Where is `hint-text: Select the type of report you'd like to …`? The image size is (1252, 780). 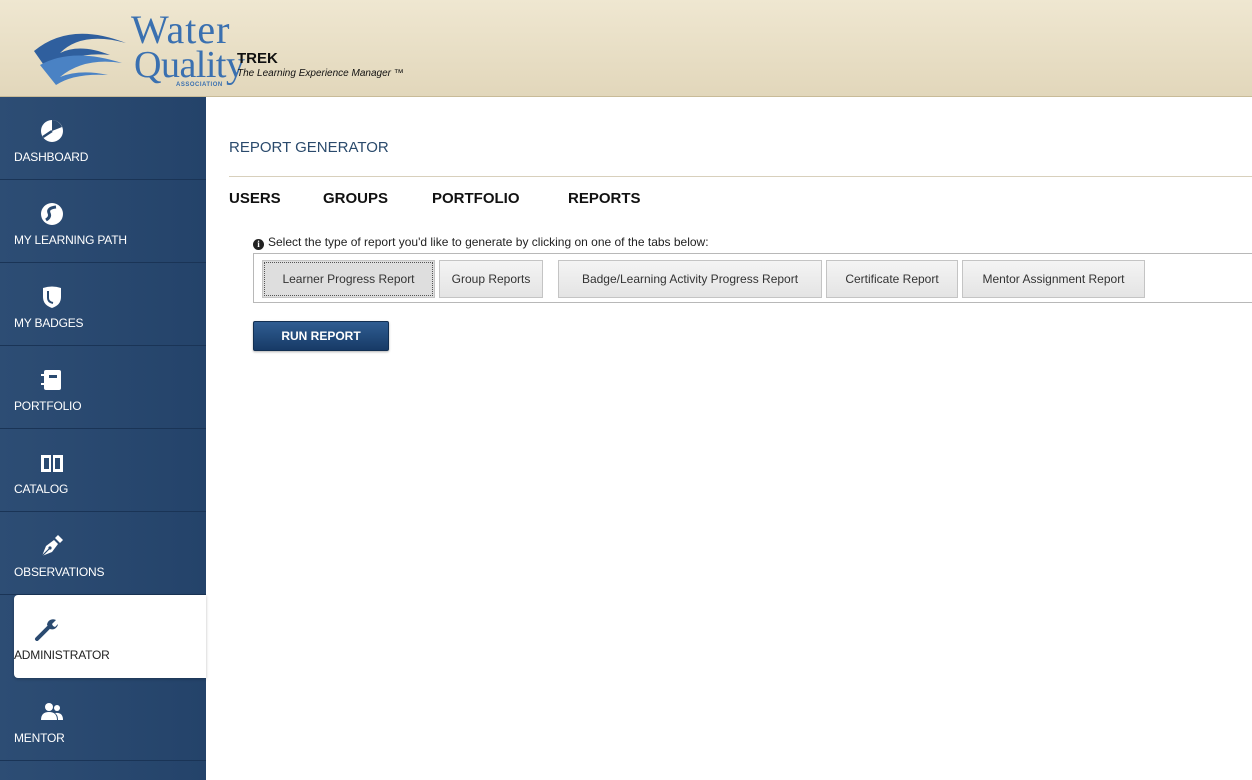
hint-text: Select the type of report you'd like to … is located at coordinates (488, 242).